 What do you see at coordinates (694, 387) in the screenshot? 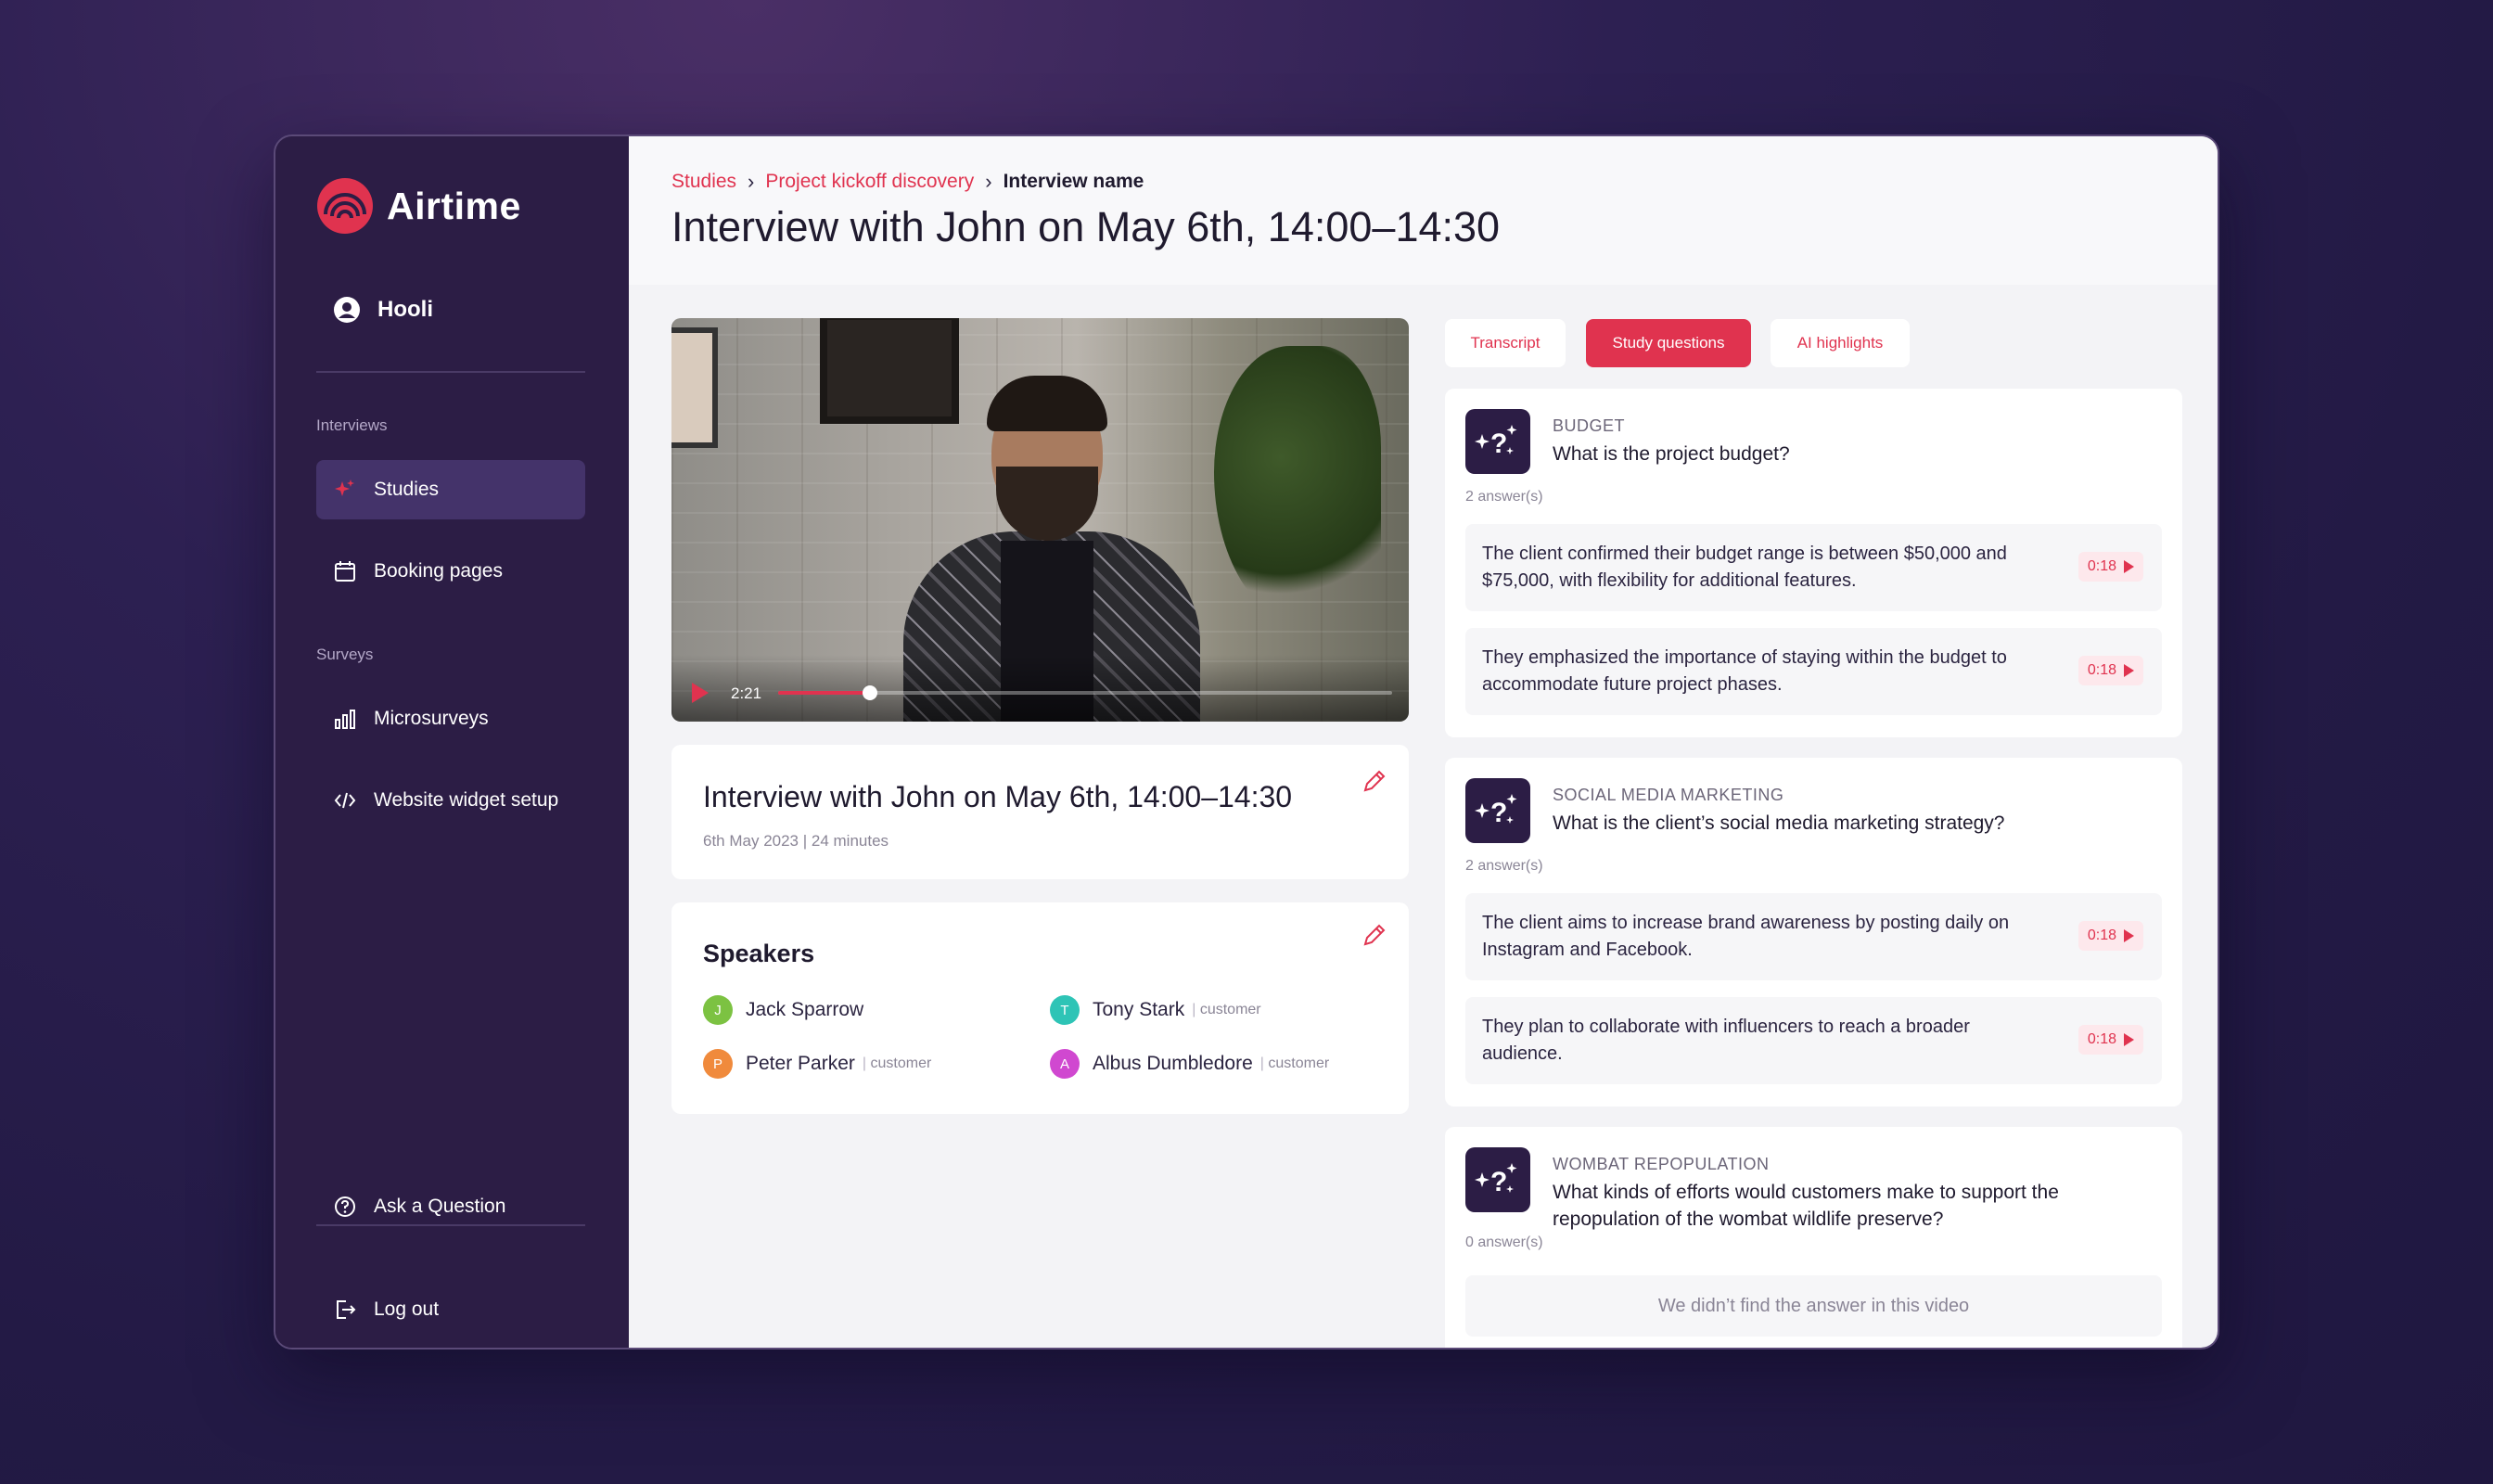
I see `video-poster-left` at bounding box center [694, 387].